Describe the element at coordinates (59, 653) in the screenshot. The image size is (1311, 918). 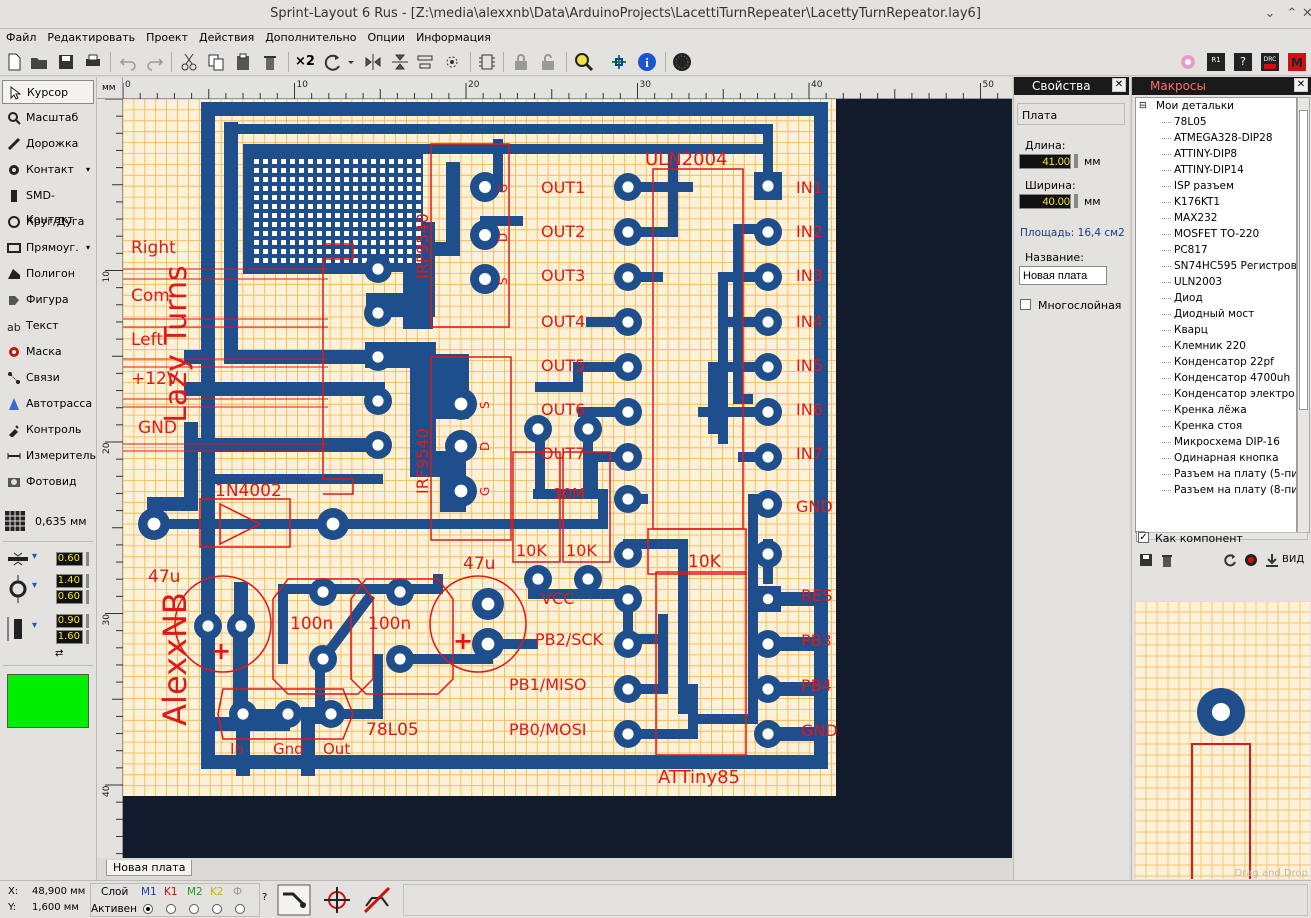
I see `swap-icon: ⇄` at that location.